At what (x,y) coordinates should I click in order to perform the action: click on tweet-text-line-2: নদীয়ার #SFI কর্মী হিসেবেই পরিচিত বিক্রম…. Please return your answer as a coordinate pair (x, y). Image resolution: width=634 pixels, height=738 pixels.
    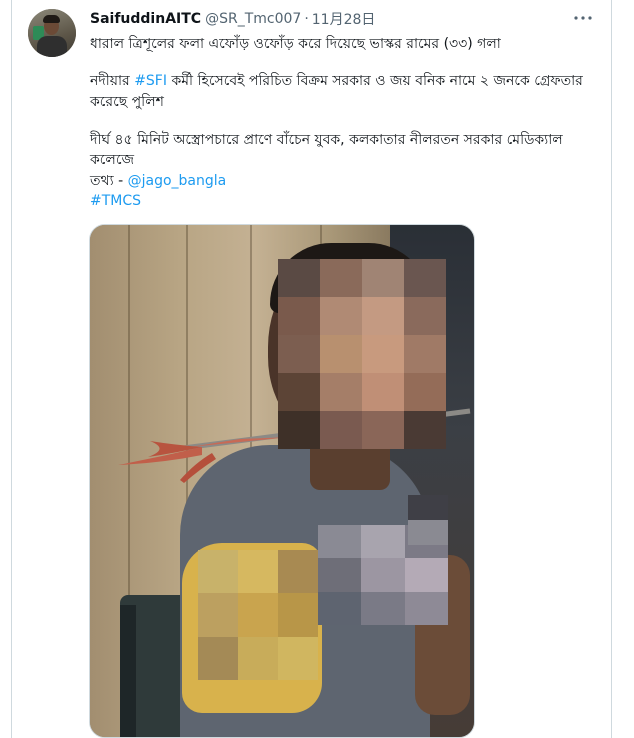
    Looking at the image, I should click on (347, 81).